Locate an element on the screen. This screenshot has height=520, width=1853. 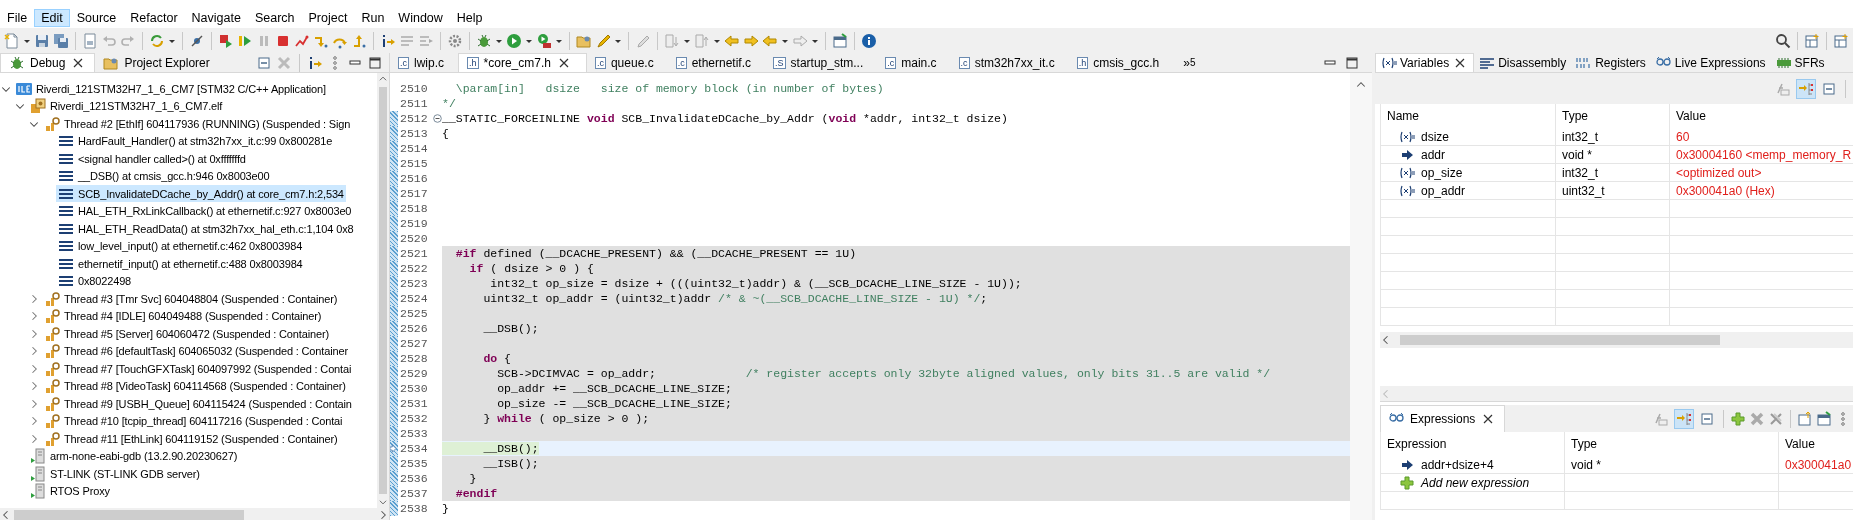
tab: Debug is located at coordinates (48, 62).